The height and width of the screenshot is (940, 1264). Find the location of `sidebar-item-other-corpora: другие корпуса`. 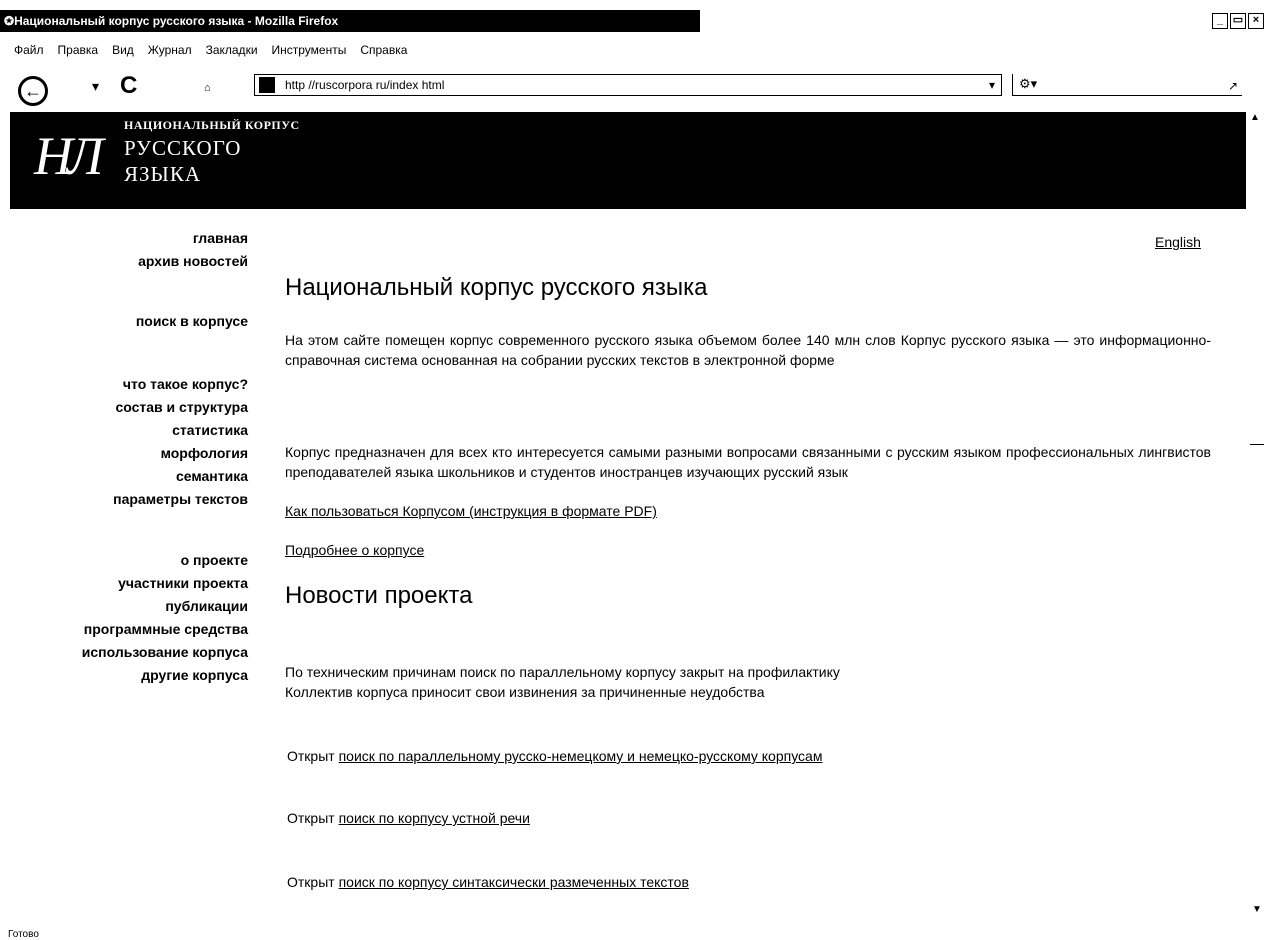

sidebar-item-other-corpora: другие корпуса is located at coordinates (165, 675).